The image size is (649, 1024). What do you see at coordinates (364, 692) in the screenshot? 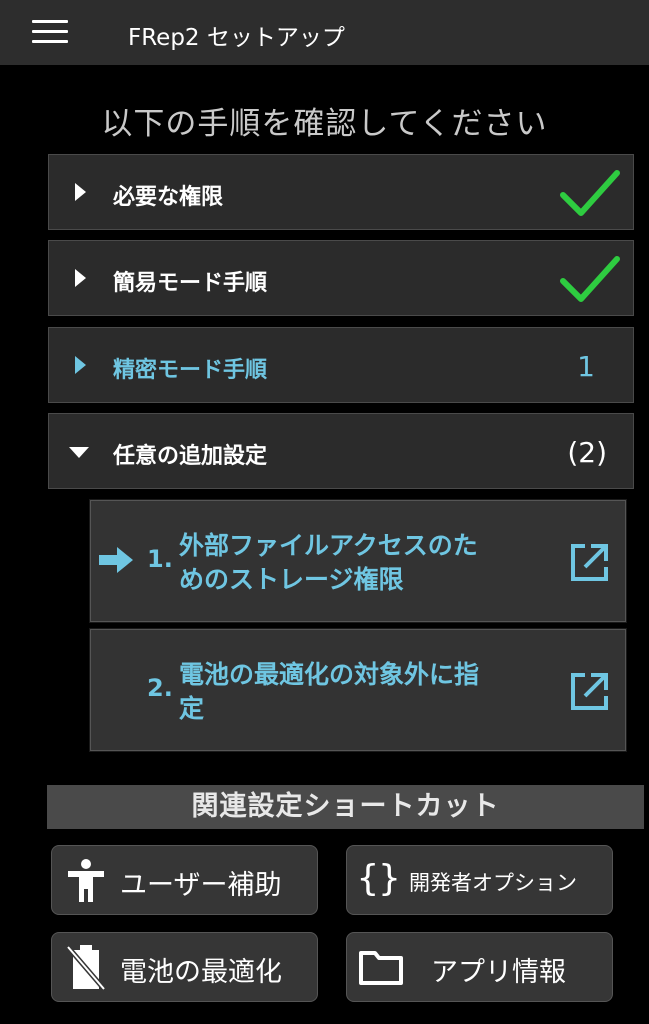
I see `item-text: 電池の最適化の対象外に指 定` at bounding box center [364, 692].